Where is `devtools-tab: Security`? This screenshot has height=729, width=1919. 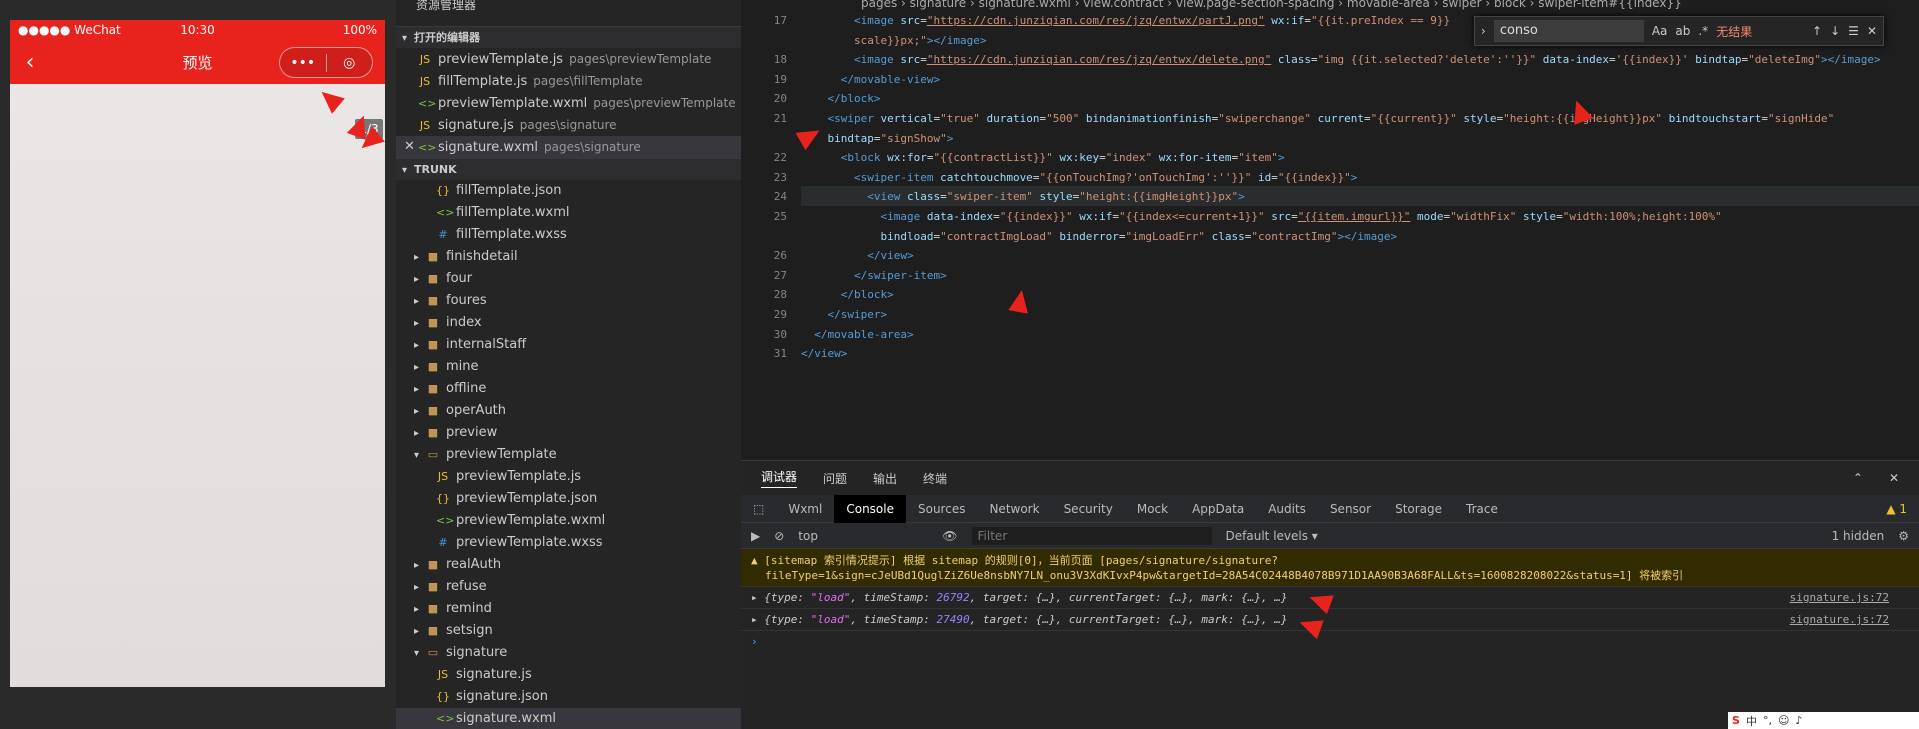
devtools-tab: Security is located at coordinates (1088, 509).